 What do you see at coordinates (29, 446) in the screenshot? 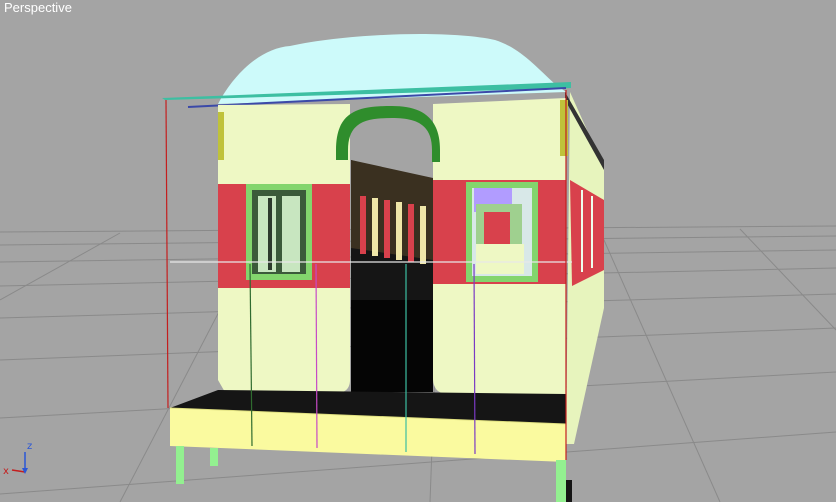
I see `gizmo-z-label: z` at bounding box center [29, 446].